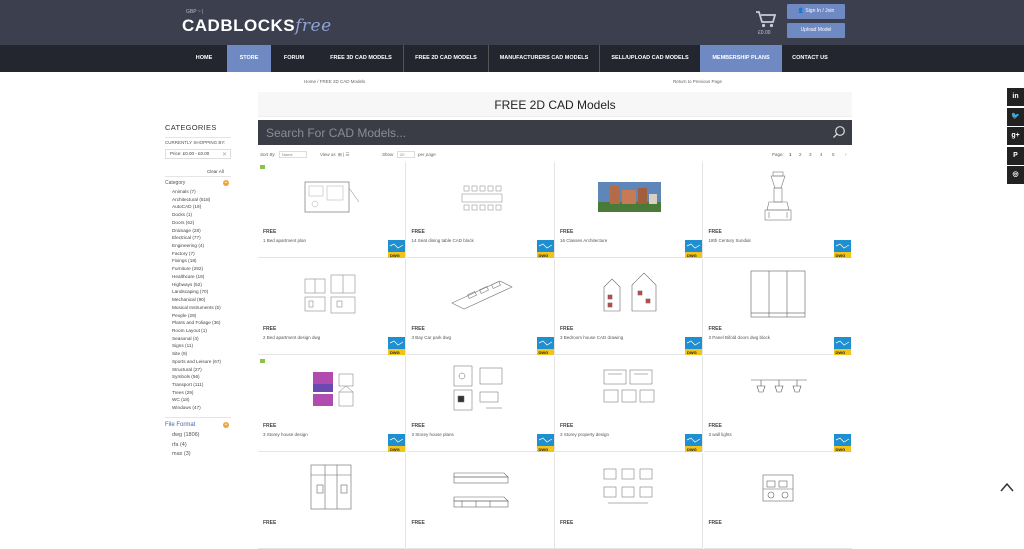 The height and width of the screenshot is (549, 1024). I want to click on product-card: FREE 3 Storey property design DWG, so click(629, 404).